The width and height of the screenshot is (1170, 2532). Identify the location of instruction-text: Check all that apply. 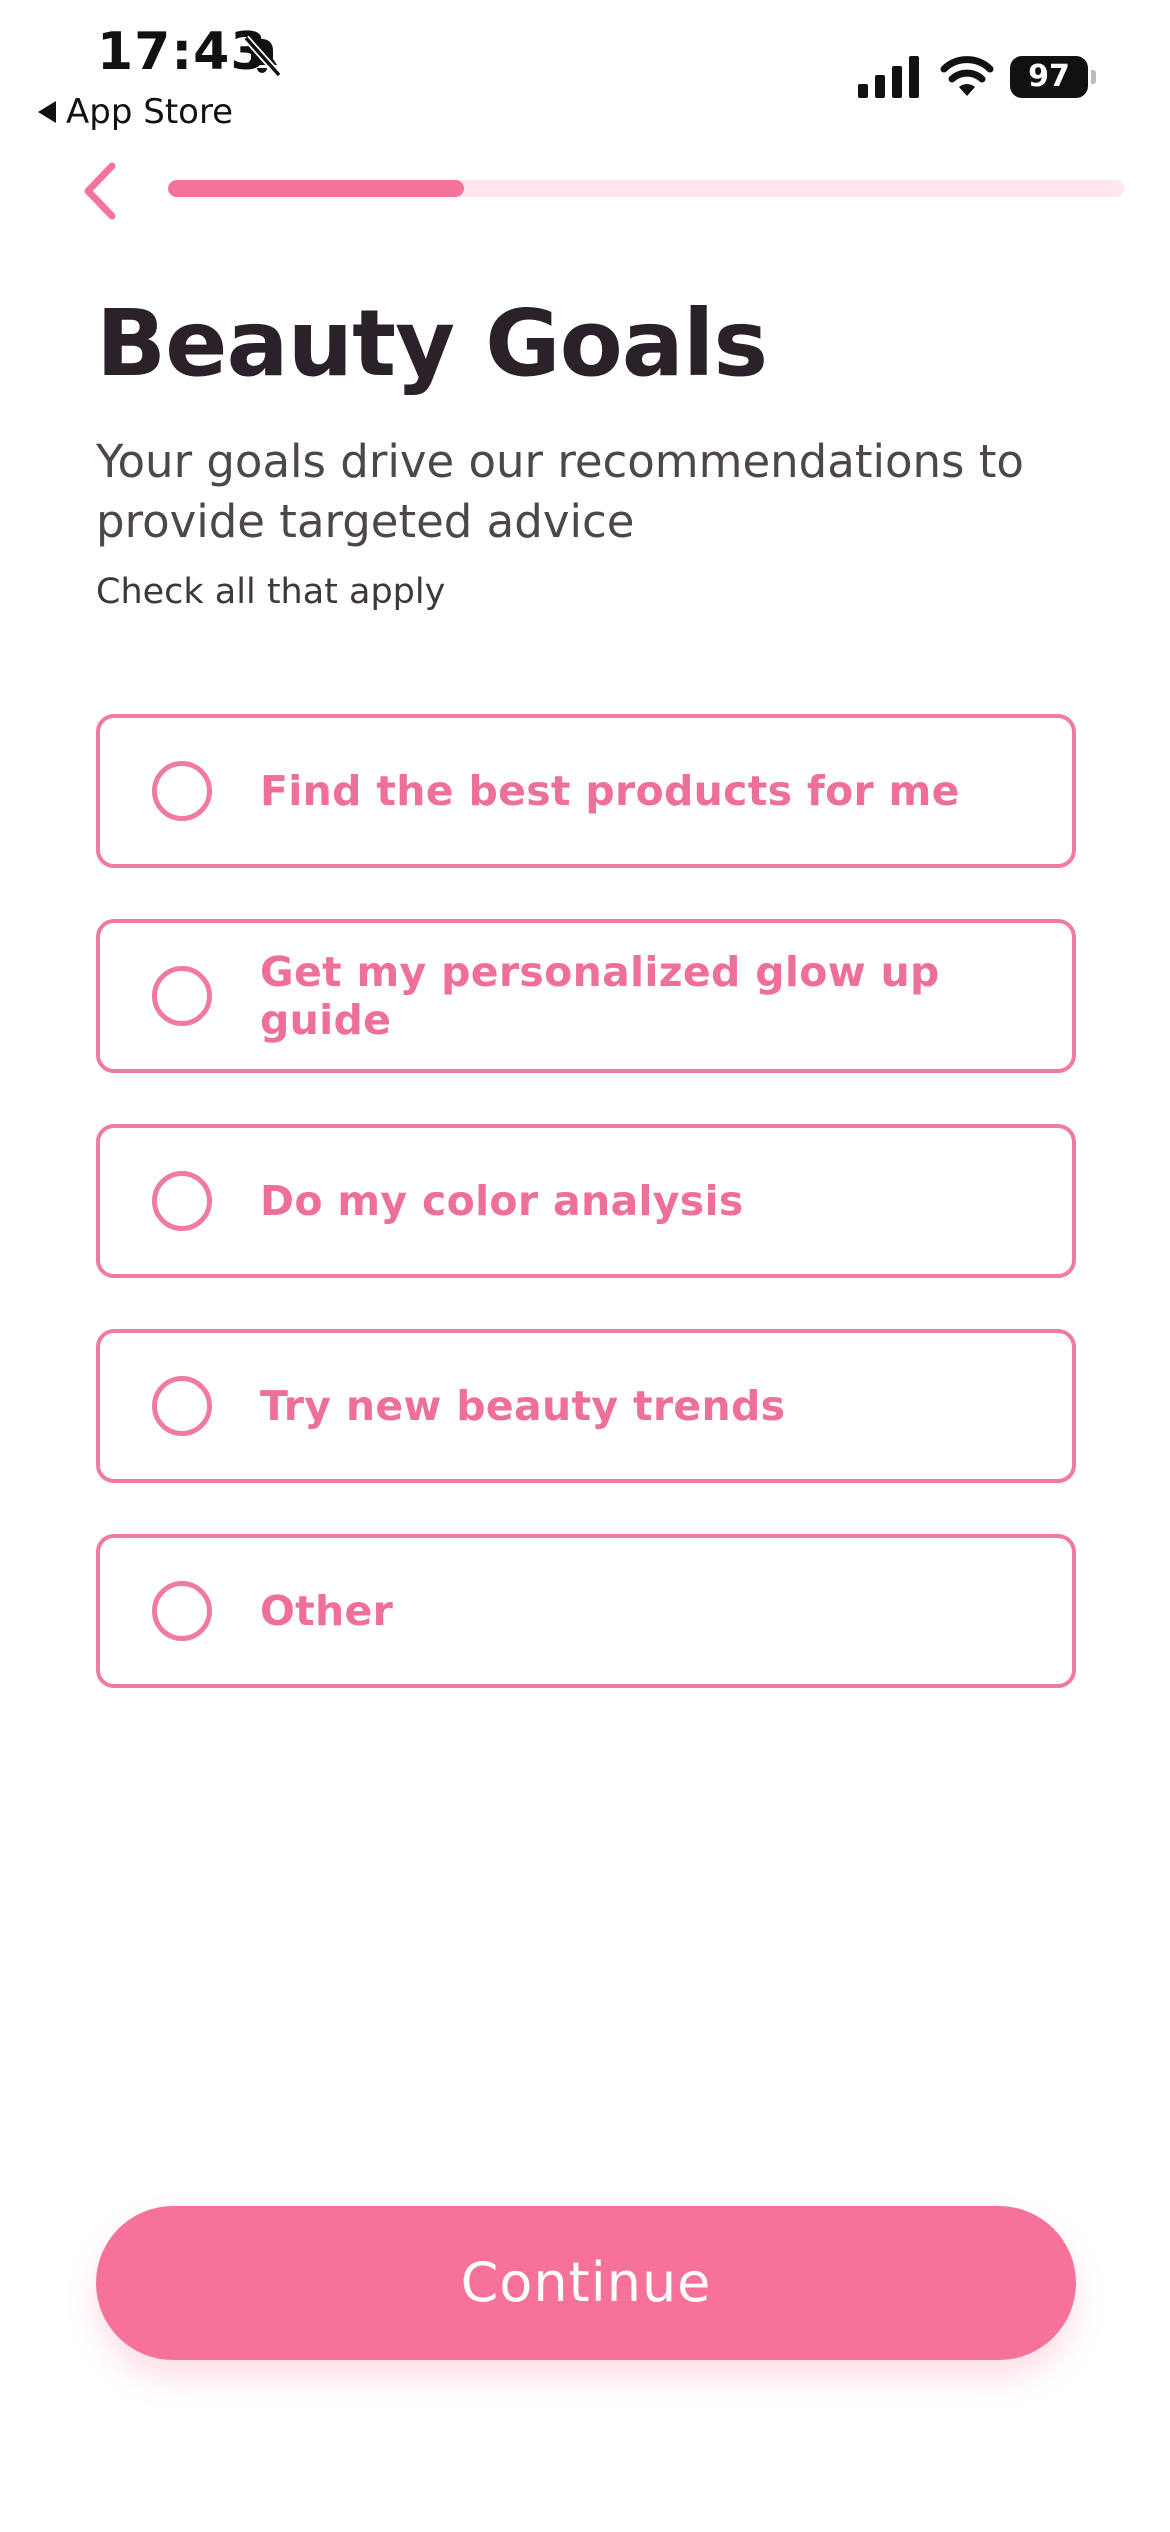
(271, 592).